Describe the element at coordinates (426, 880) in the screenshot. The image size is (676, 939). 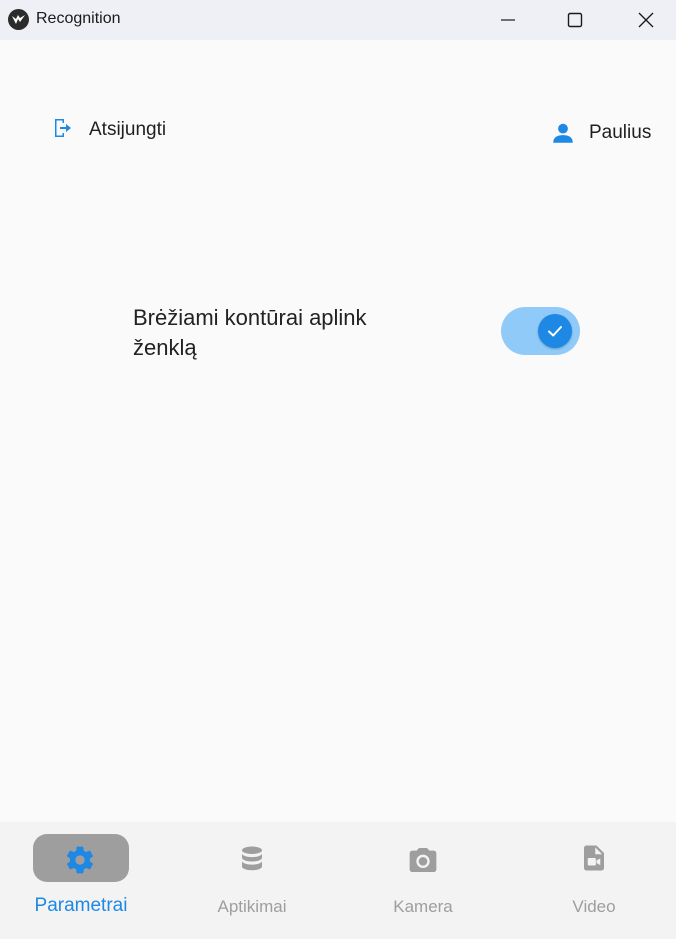
I see `nav-item-kamera: Kamera` at that location.